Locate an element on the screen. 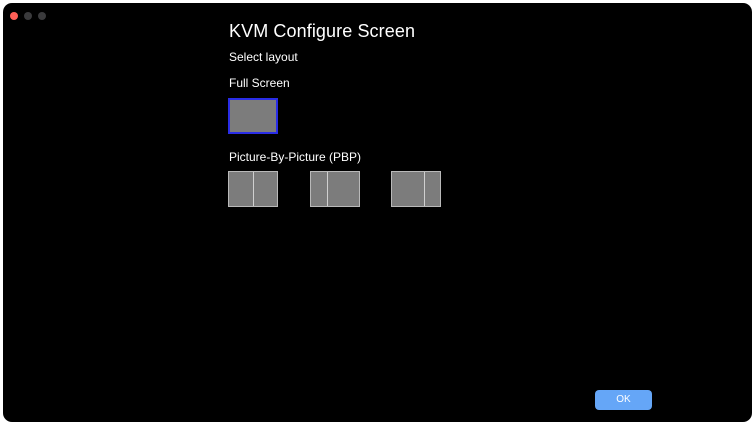 The image size is (755, 425). zoom-window-button is located at coordinates (42, 16).